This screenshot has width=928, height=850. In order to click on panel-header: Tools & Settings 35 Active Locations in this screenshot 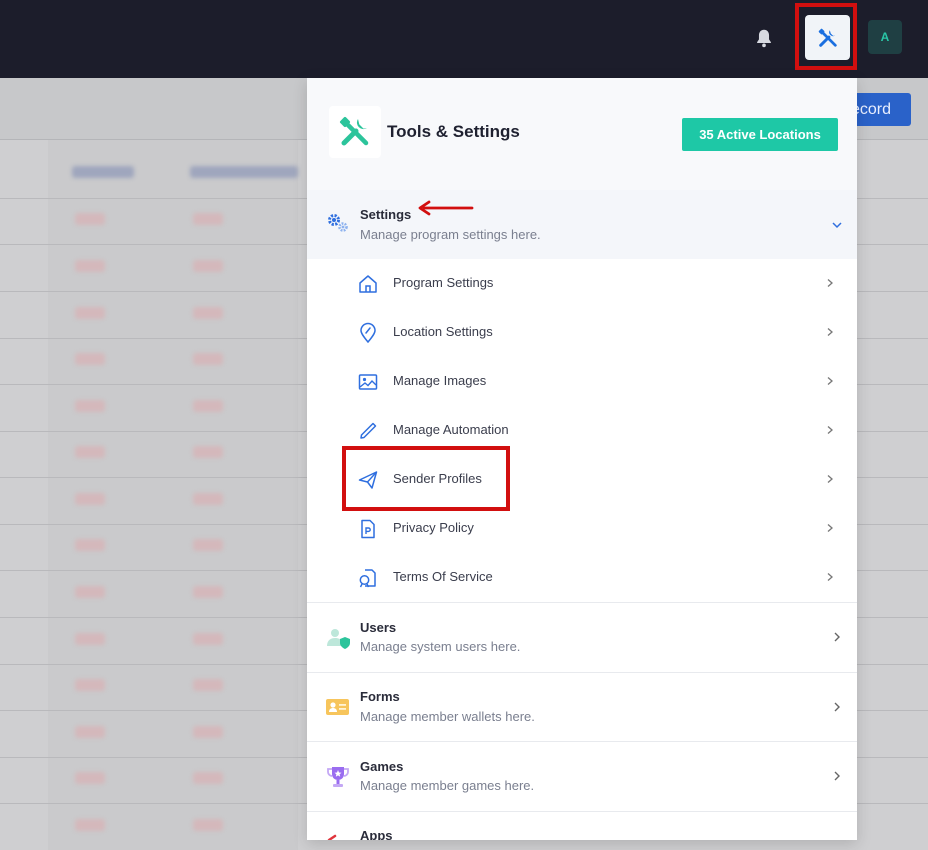, I will do `click(582, 134)`.